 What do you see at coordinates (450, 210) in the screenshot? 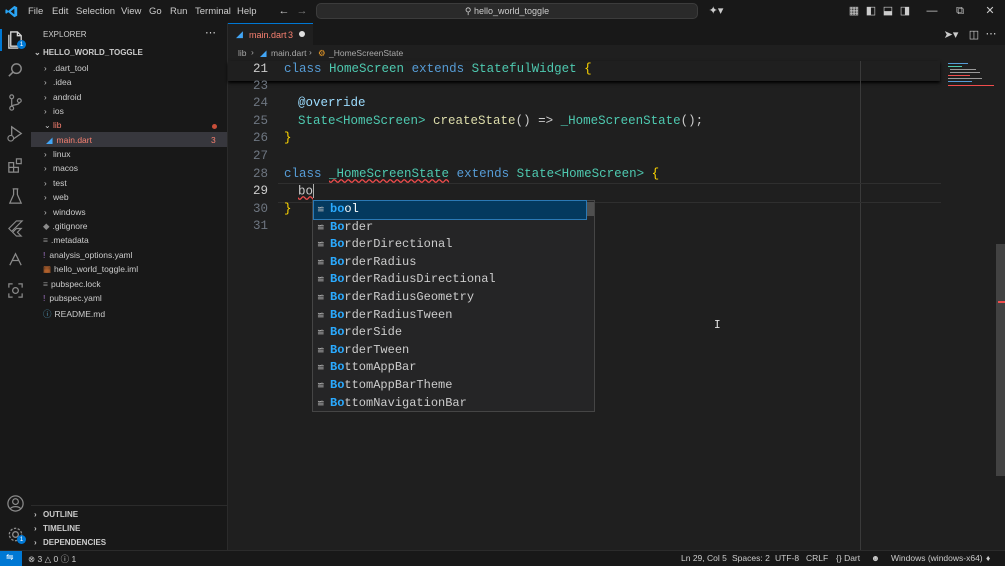
I see `suggestion-item-selected: ≌ bool` at bounding box center [450, 210].